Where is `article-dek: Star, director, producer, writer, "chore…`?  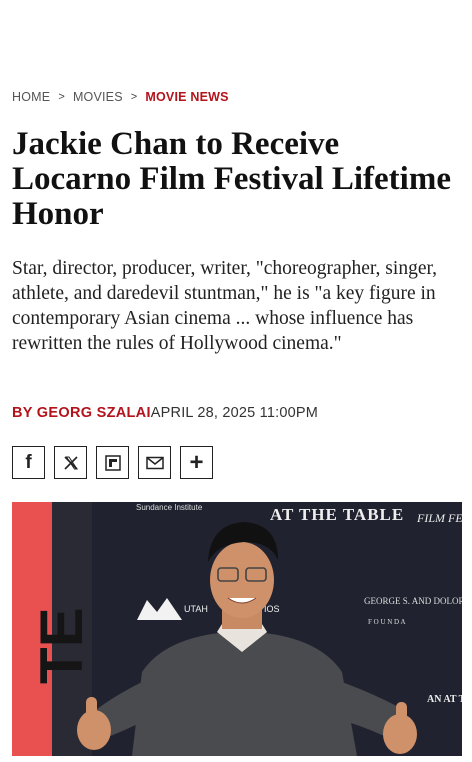 article-dek: Star, director, producer, writer, "chore… is located at coordinates (225, 306).